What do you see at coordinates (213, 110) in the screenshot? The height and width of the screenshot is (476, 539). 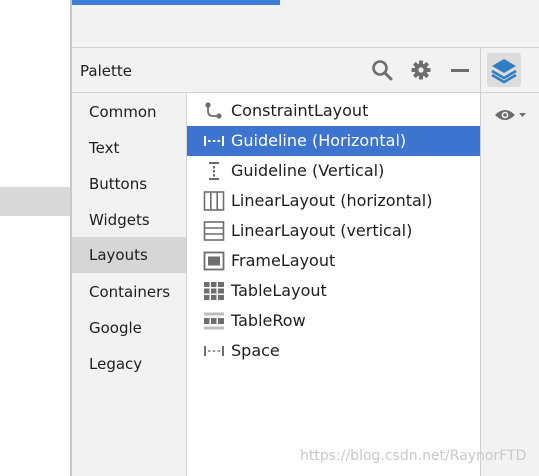 I see `constraint-layout-icon` at bounding box center [213, 110].